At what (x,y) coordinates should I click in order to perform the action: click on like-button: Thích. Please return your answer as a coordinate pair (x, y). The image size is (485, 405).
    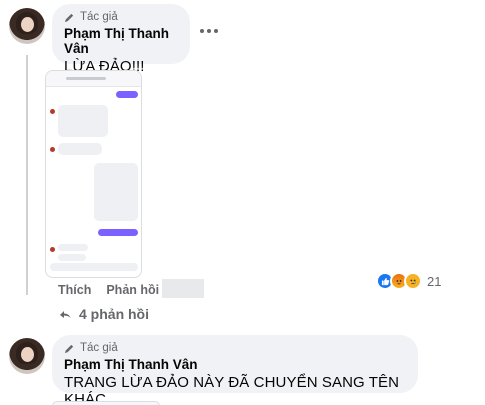
    Looking at the image, I should click on (74, 290).